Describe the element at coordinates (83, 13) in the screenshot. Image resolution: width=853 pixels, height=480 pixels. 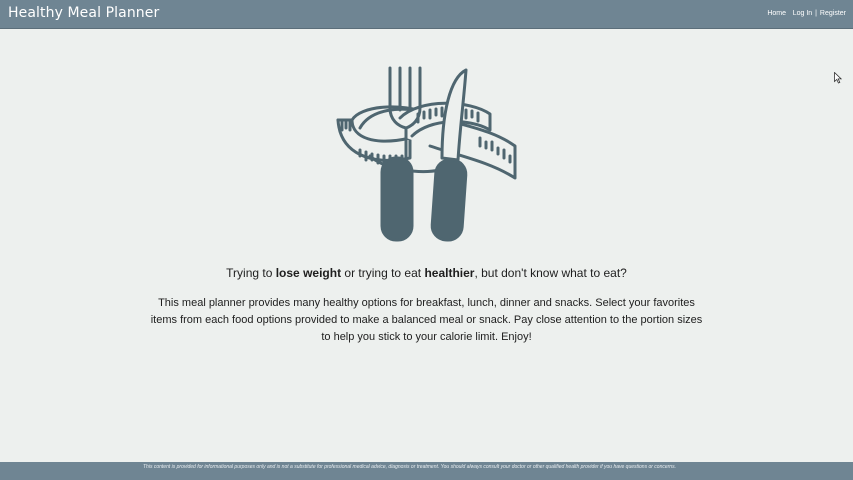
I see `brand-title-link: Healthy Meal Planner` at that location.